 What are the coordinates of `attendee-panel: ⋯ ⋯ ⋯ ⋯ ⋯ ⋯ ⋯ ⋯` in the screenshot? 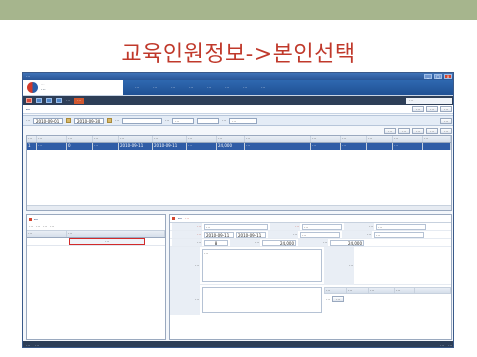 It's located at (96, 277).